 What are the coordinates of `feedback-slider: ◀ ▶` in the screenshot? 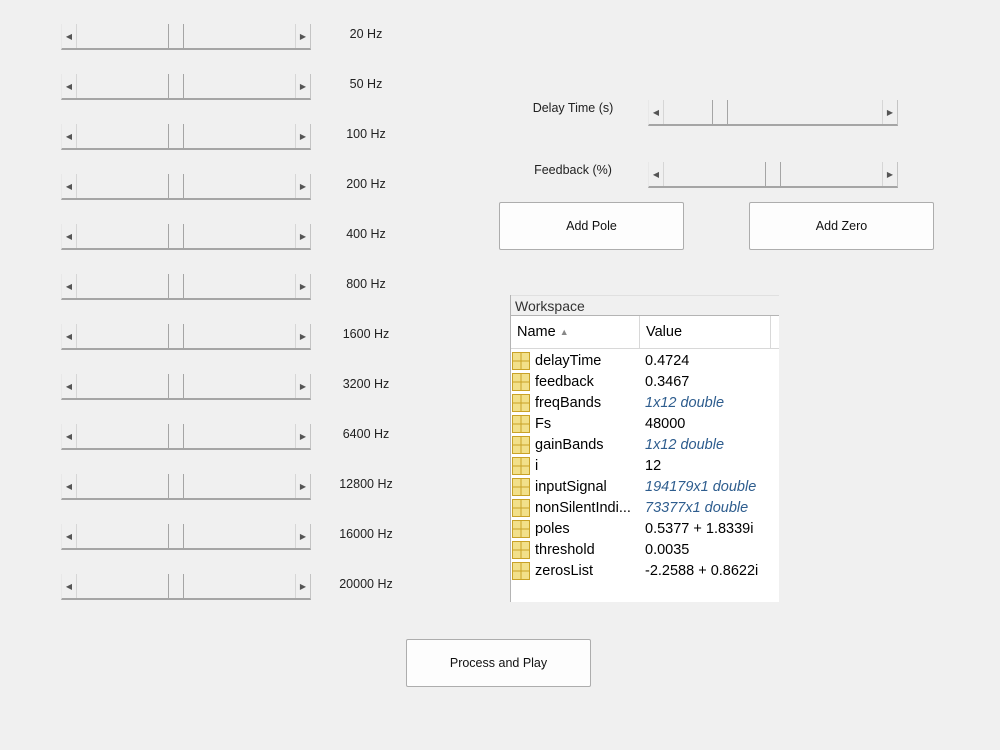 It's located at (773, 175).